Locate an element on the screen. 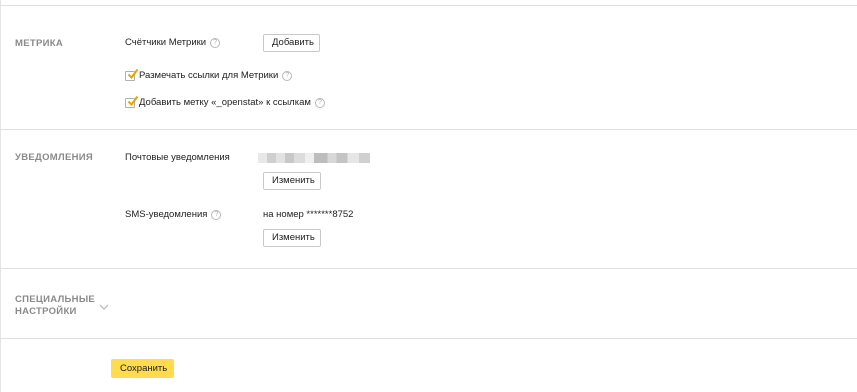 The width and height of the screenshot is (857, 392). mark-links-row: Размечать ссылки для Метрики? is located at coordinates (225, 75).